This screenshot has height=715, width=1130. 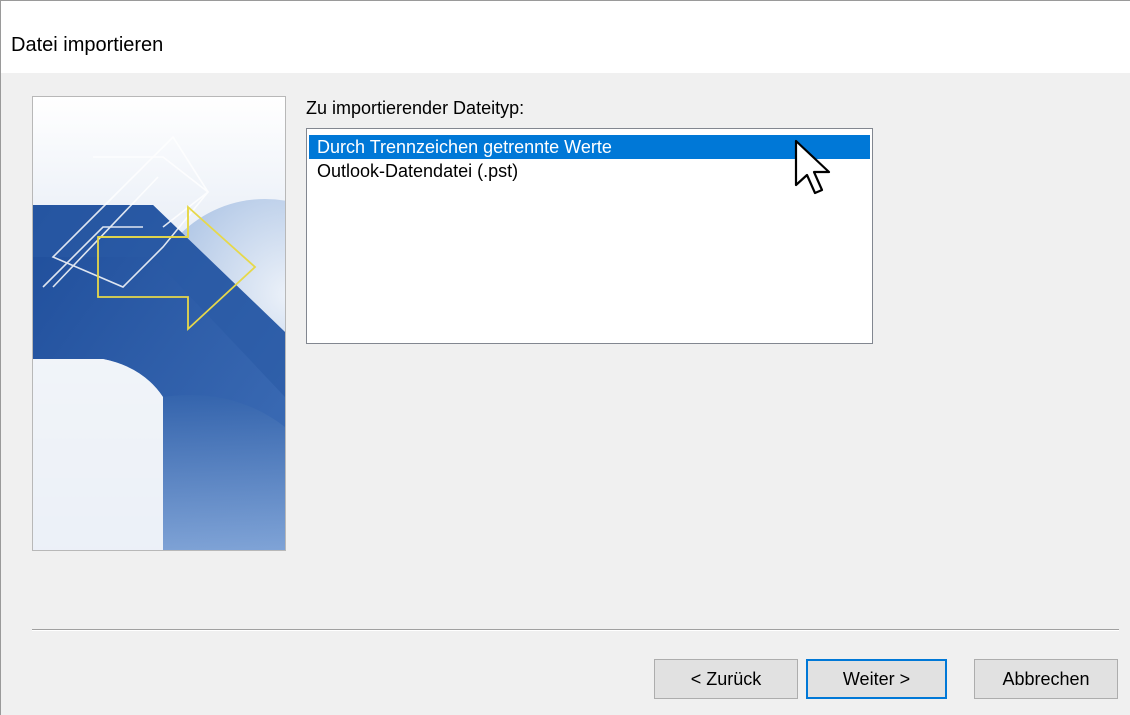 What do you see at coordinates (87, 45) in the screenshot?
I see `dialog-title: Datei importieren` at bounding box center [87, 45].